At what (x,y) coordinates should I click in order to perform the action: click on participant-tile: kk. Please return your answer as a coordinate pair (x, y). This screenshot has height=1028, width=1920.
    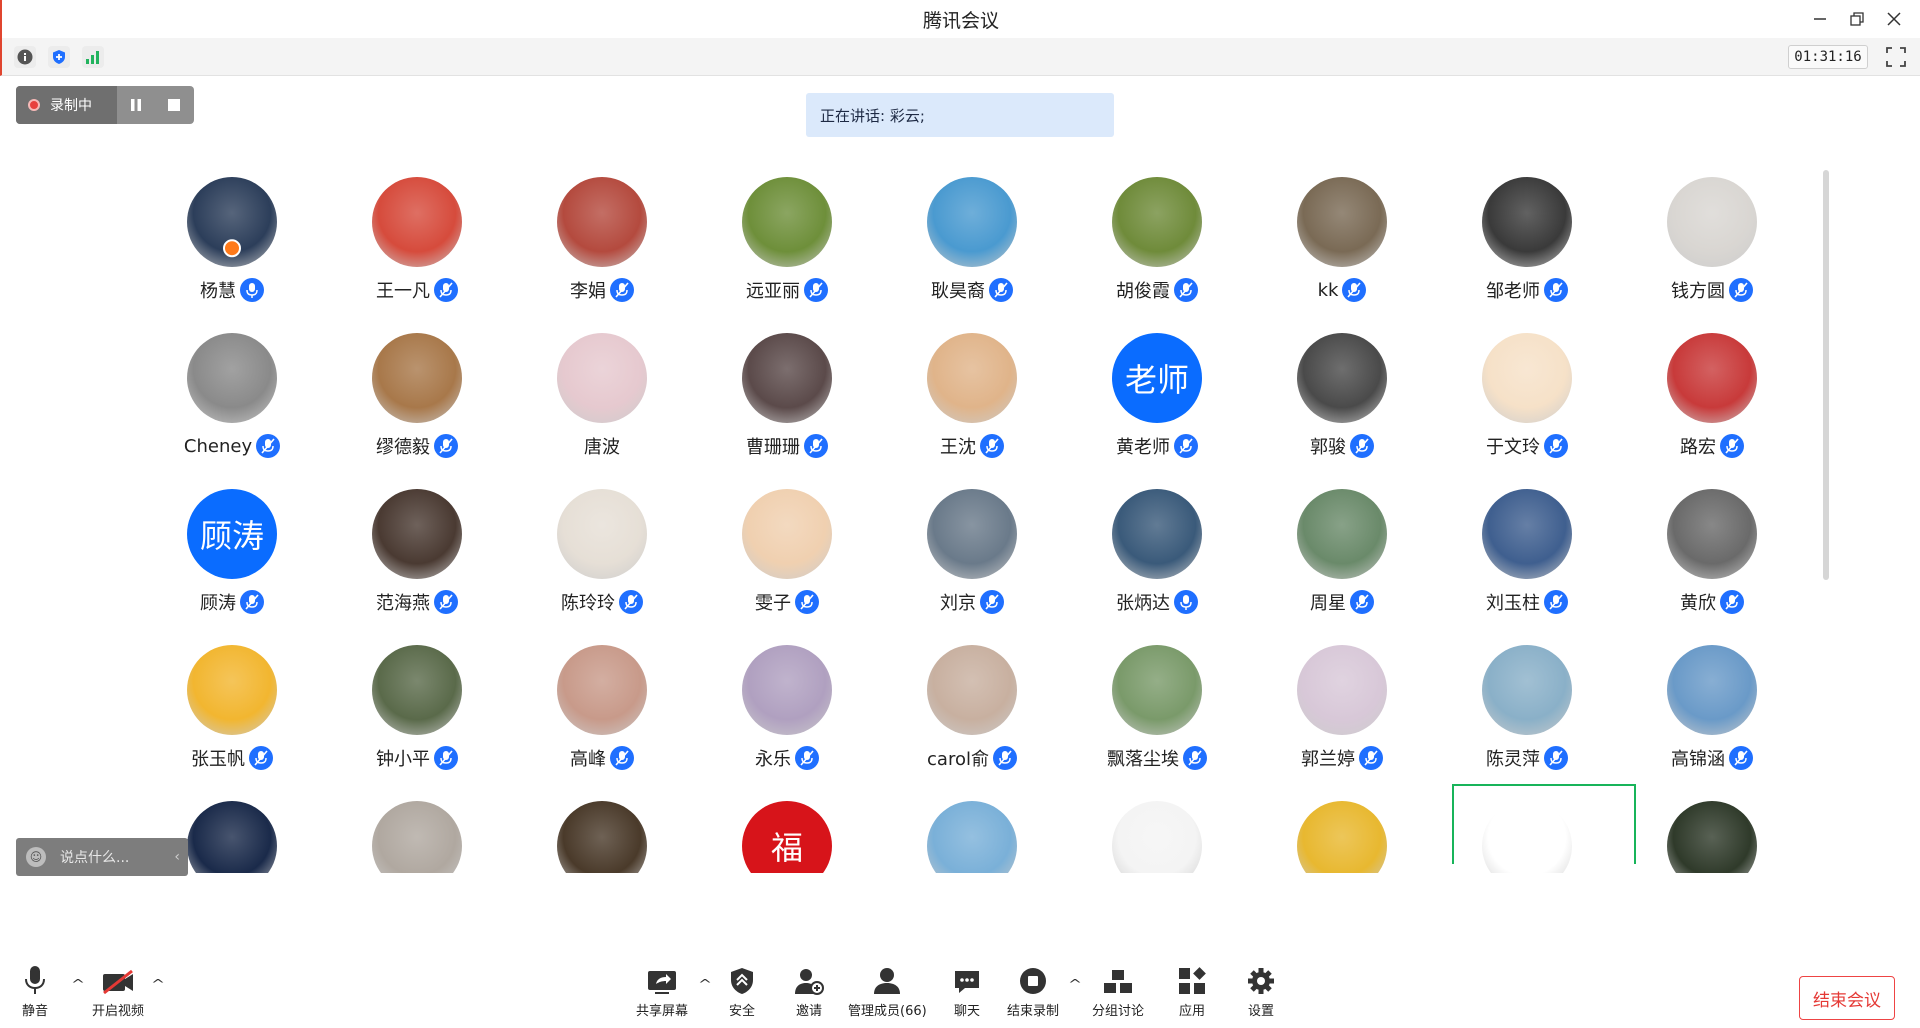
    Looking at the image, I should click on (1342, 238).